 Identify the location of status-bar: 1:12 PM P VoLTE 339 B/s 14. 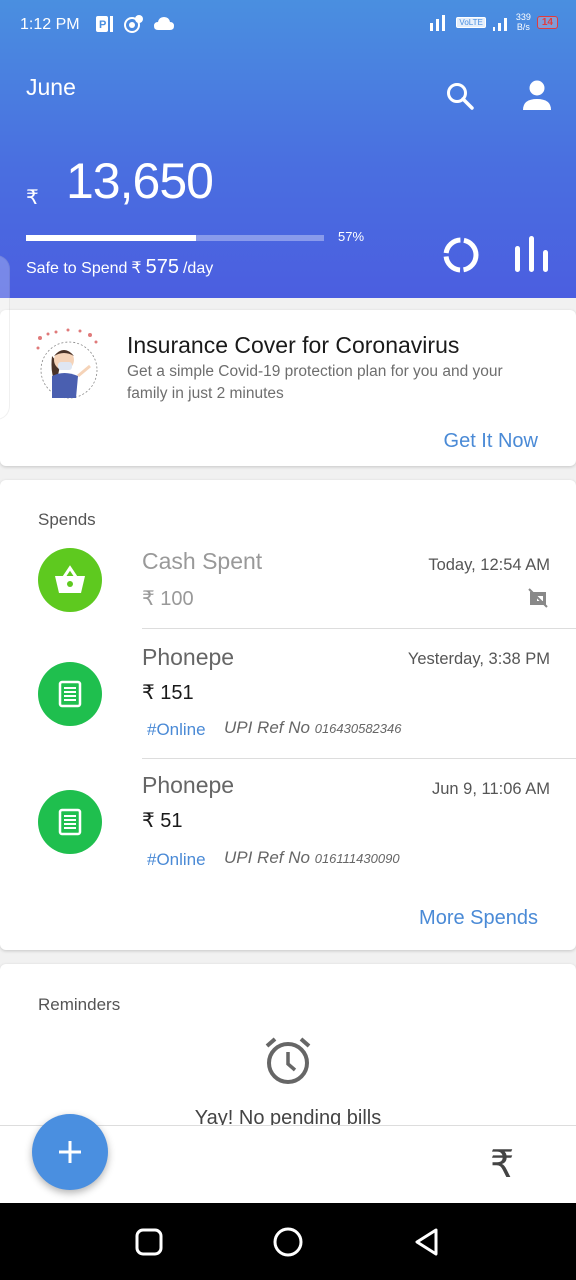
(288, 25).